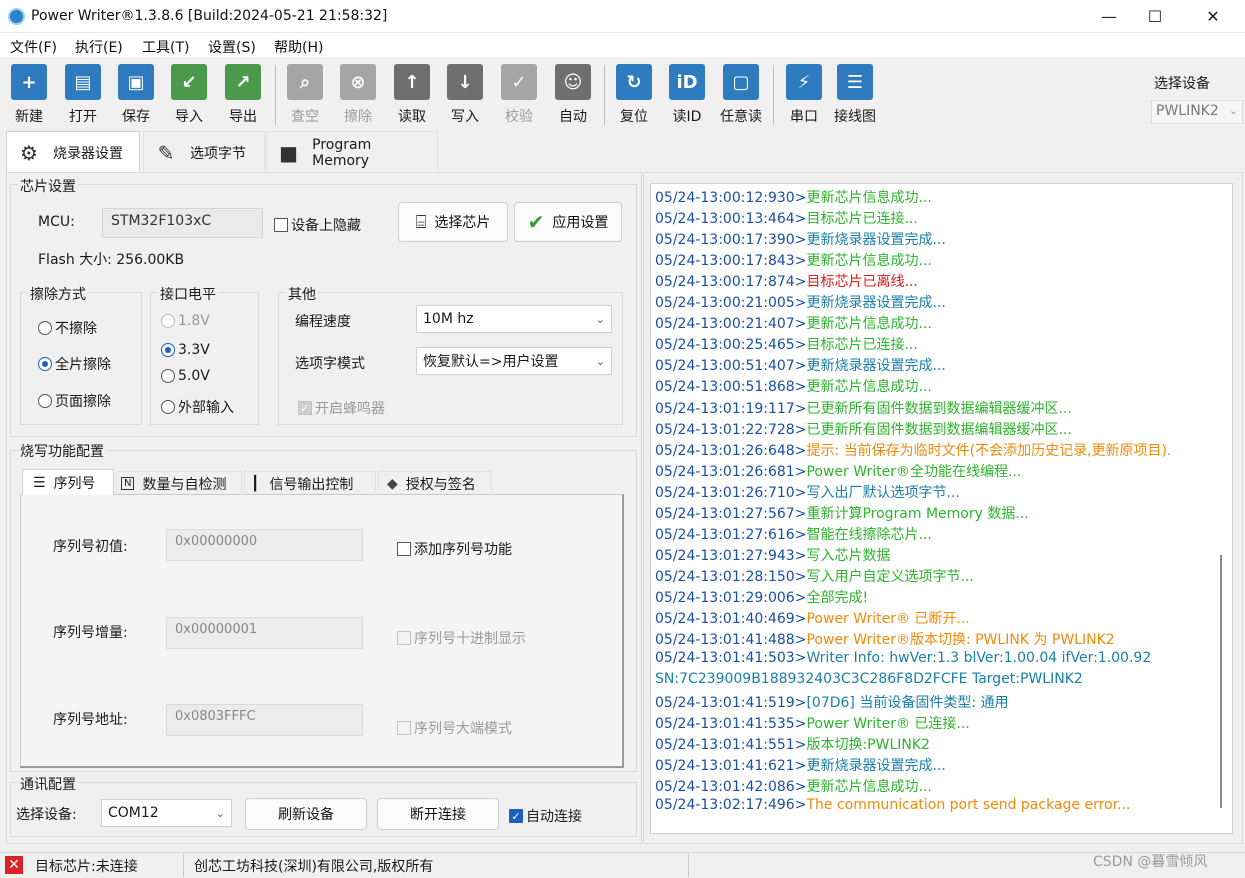  What do you see at coordinates (264, 720) in the screenshot?
I see `serial-addr-input: 0x0803FFFC` at bounding box center [264, 720].